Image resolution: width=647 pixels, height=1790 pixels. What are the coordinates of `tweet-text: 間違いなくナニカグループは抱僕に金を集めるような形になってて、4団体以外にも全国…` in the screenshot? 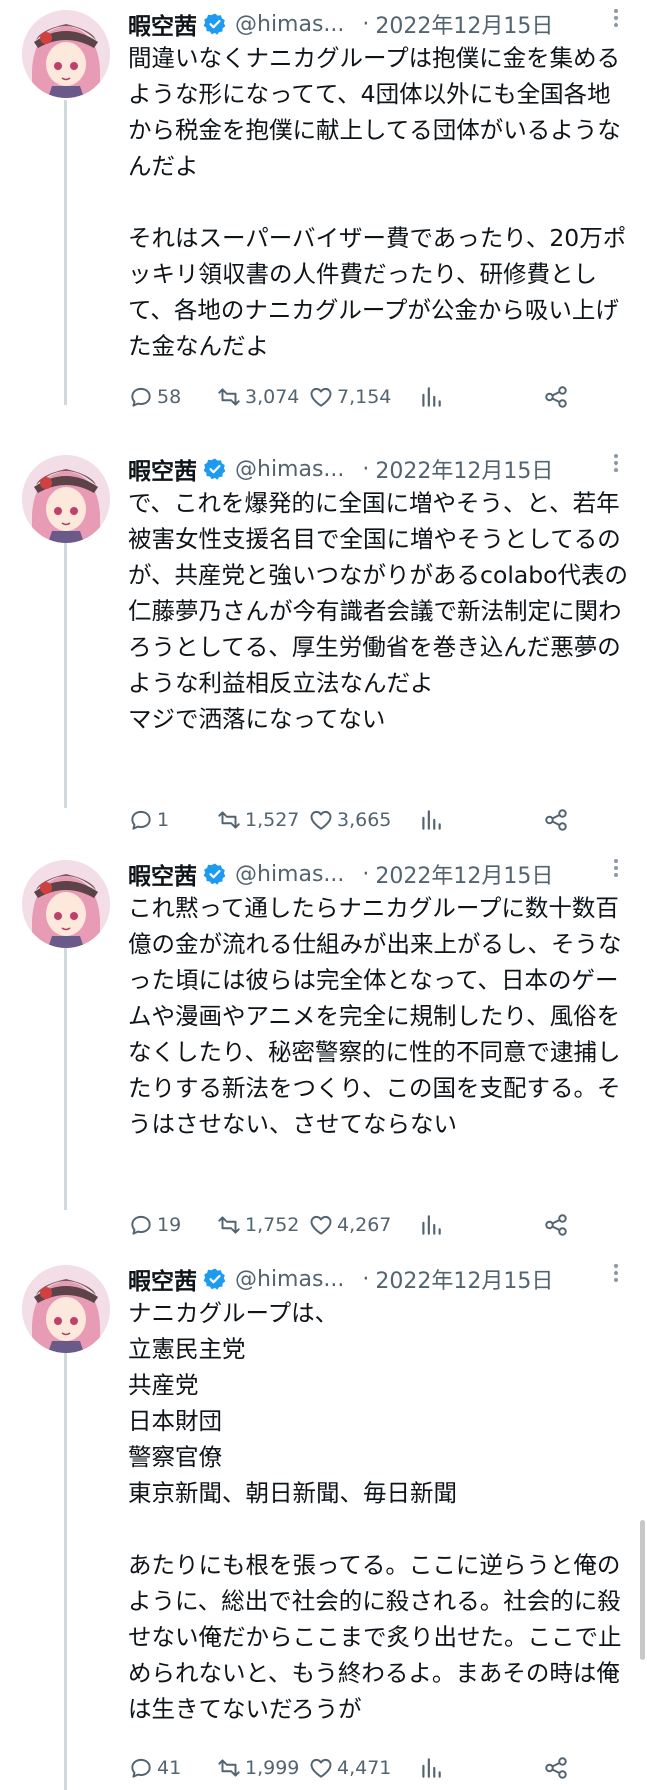 It's located at (377, 202).